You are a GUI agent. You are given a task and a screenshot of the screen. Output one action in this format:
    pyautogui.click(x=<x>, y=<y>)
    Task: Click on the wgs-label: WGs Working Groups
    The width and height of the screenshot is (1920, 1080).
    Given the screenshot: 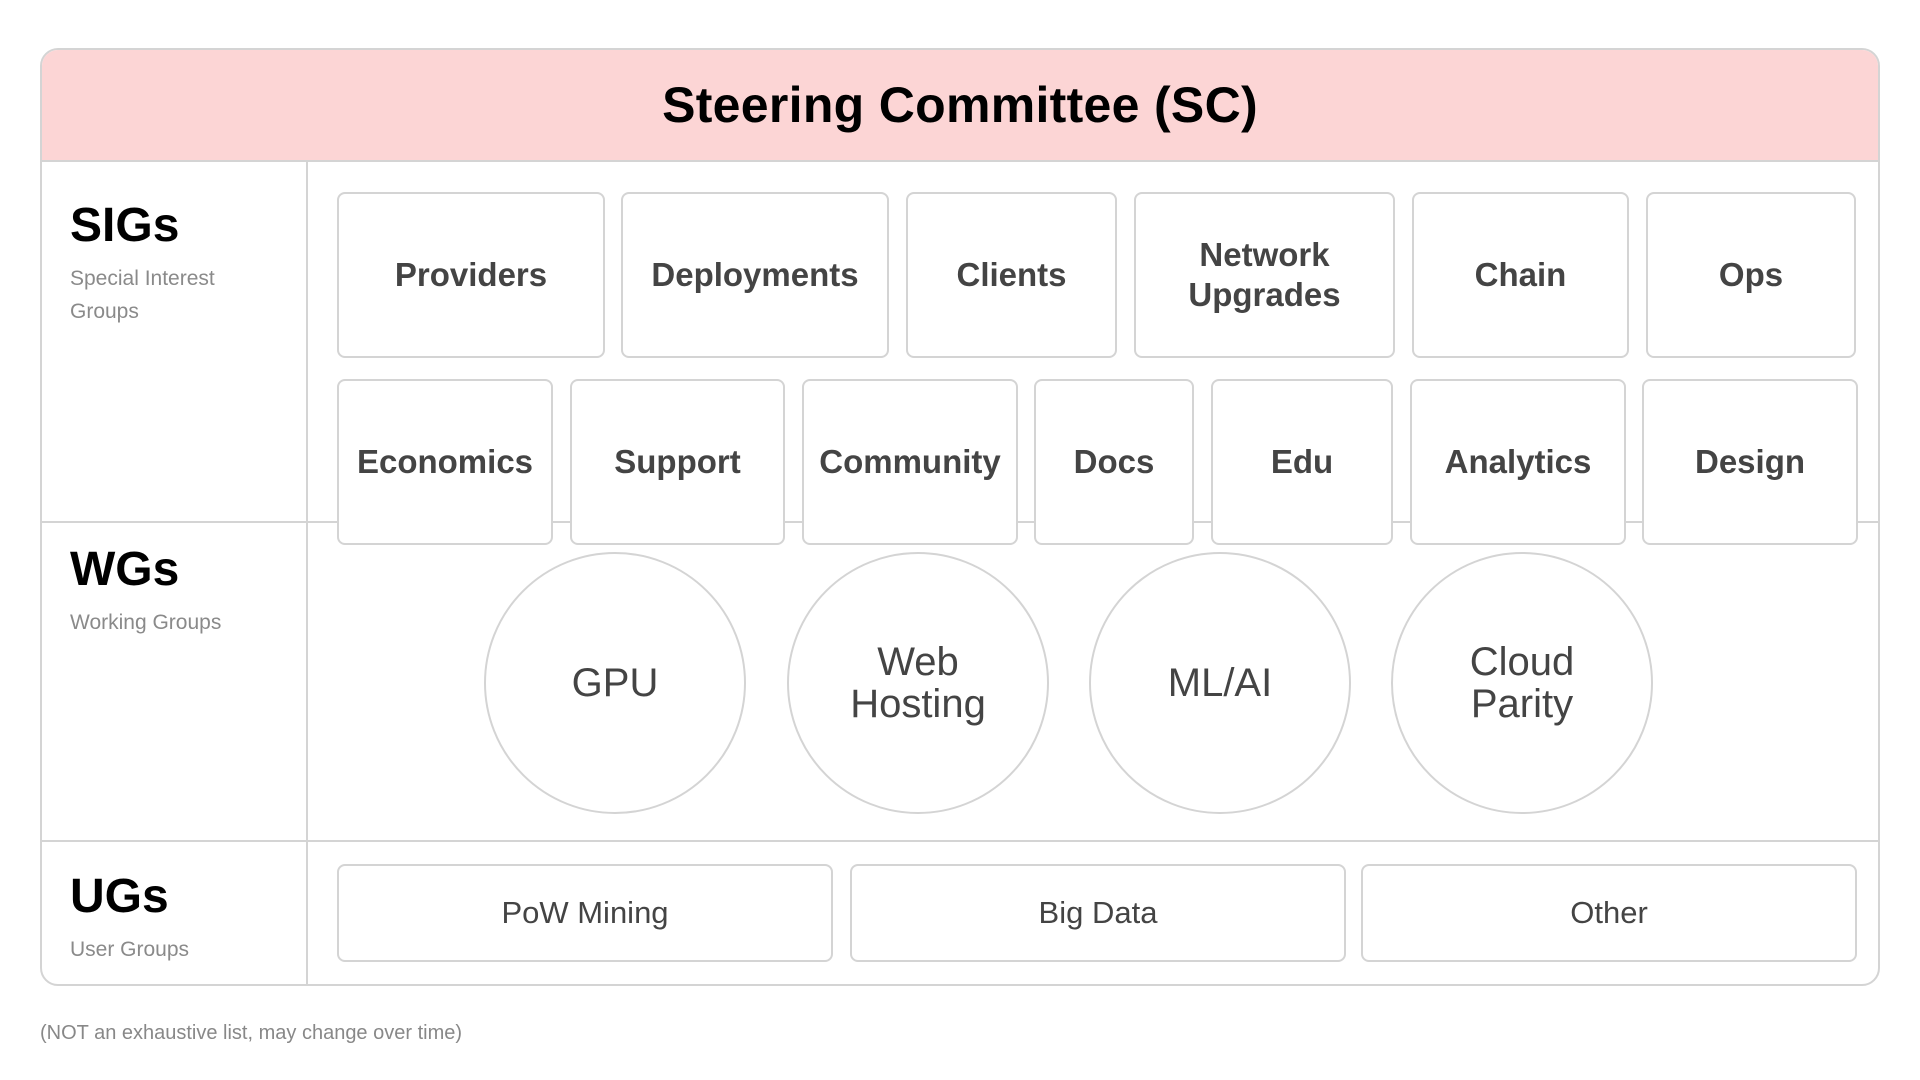 What is the action you would take?
    pyautogui.click(x=160, y=592)
    